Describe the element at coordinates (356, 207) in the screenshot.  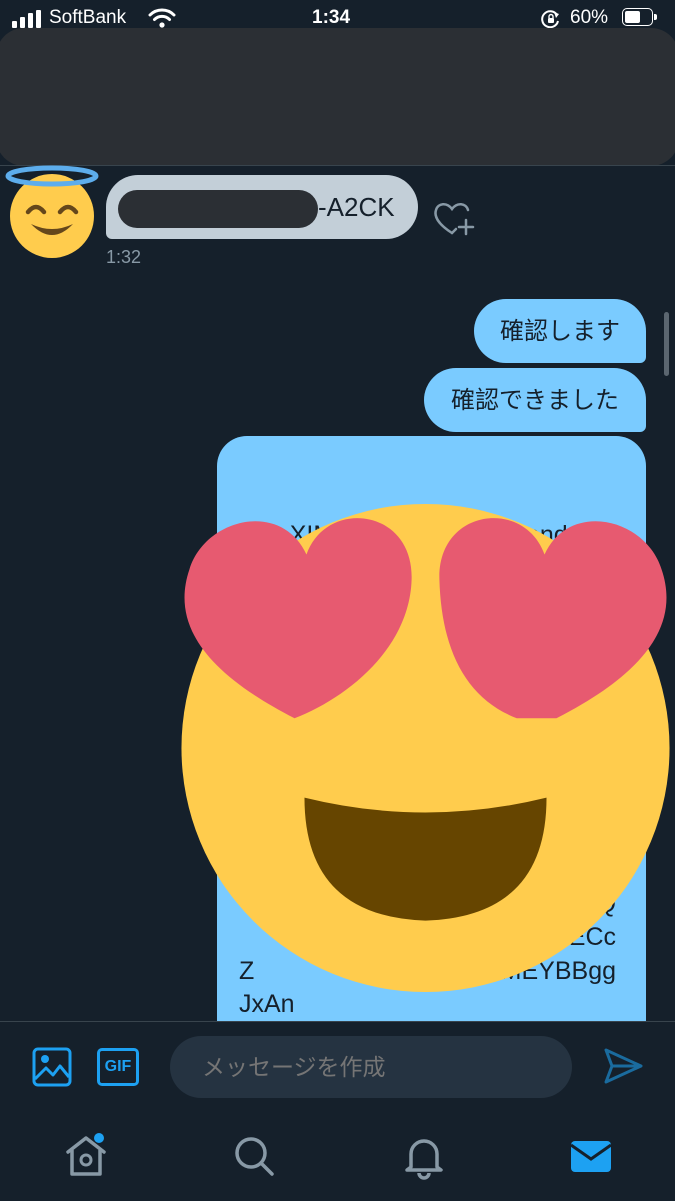
I see `received-message-text: -A2CK` at that location.